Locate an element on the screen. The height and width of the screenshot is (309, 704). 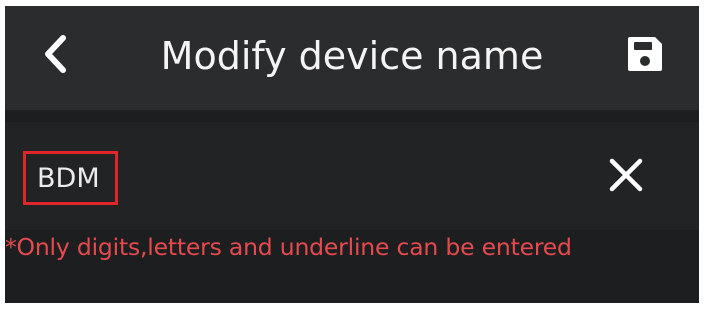
close-icon is located at coordinates (626, 177).